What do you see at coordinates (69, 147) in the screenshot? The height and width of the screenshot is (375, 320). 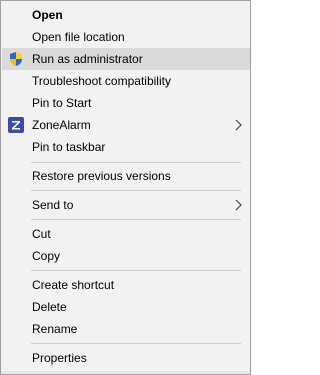 I see `menu-item-label: Pin to taskbar` at bounding box center [69, 147].